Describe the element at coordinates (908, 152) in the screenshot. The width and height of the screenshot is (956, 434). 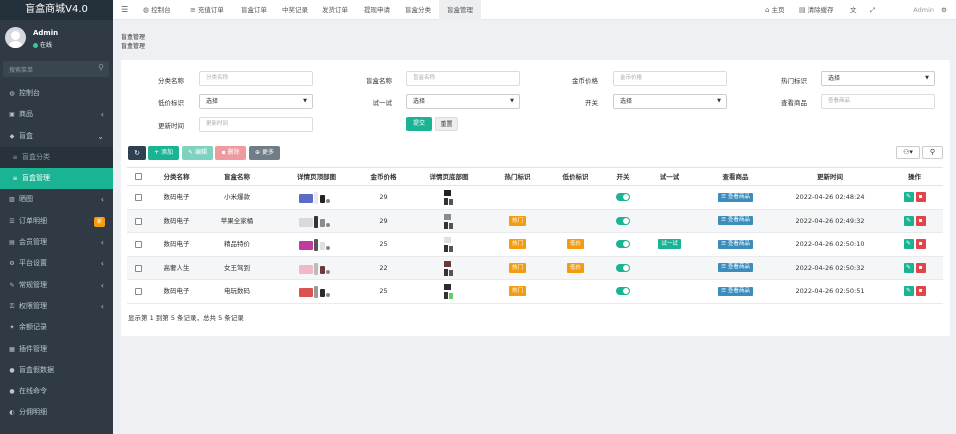
I see `columns-toggle: ⚇▾` at that location.